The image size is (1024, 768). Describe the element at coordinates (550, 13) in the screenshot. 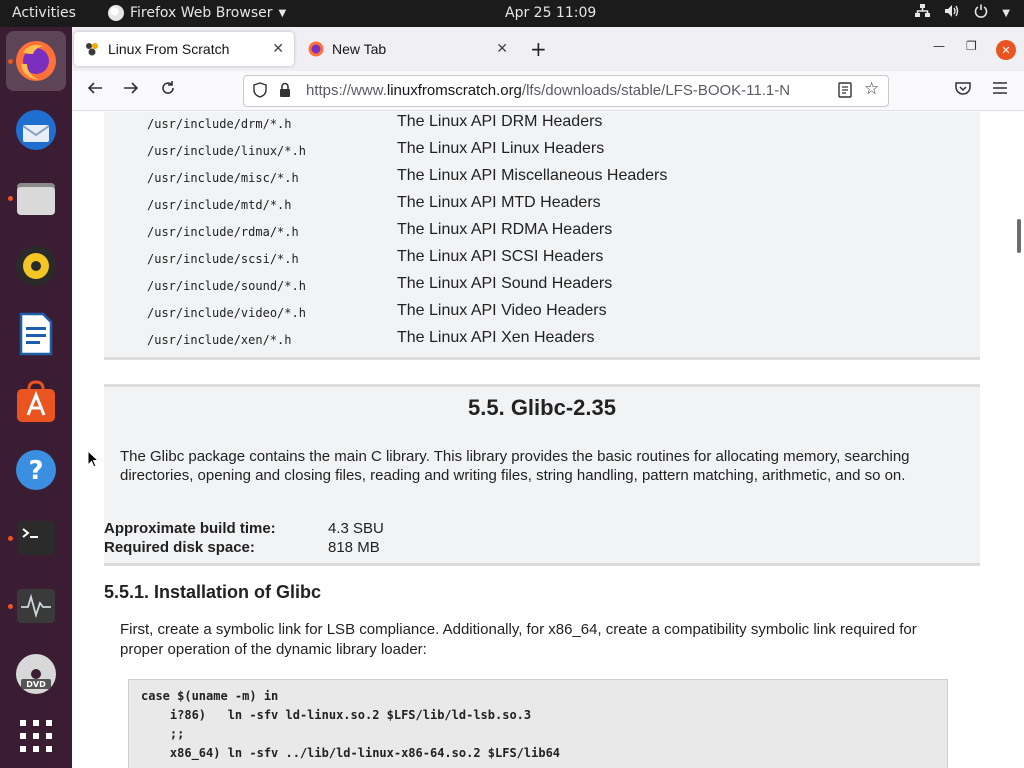

I see `clock: Apr 25 11:09` at that location.